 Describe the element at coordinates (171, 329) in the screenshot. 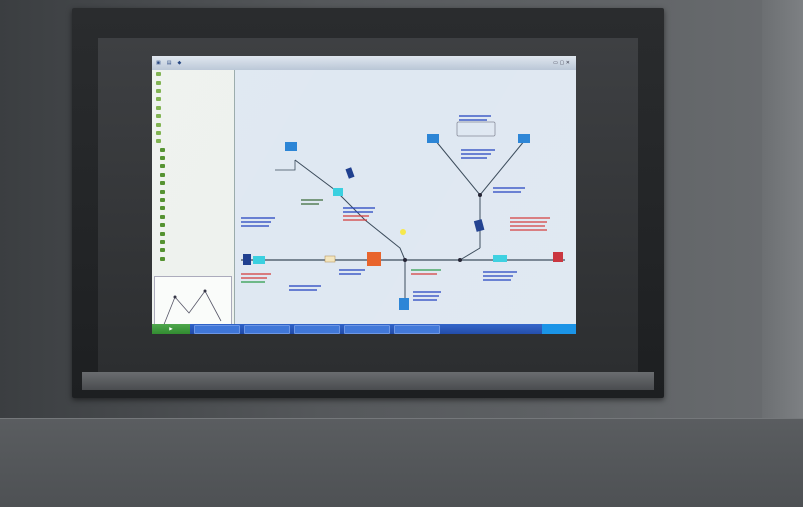

I see `start-button: ▶` at that location.